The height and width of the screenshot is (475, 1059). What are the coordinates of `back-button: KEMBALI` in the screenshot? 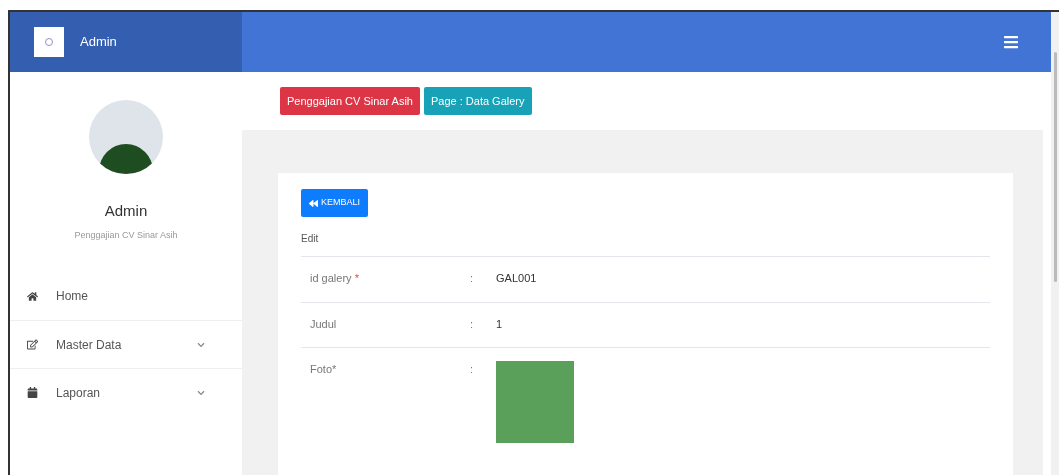 It's located at (334, 203).